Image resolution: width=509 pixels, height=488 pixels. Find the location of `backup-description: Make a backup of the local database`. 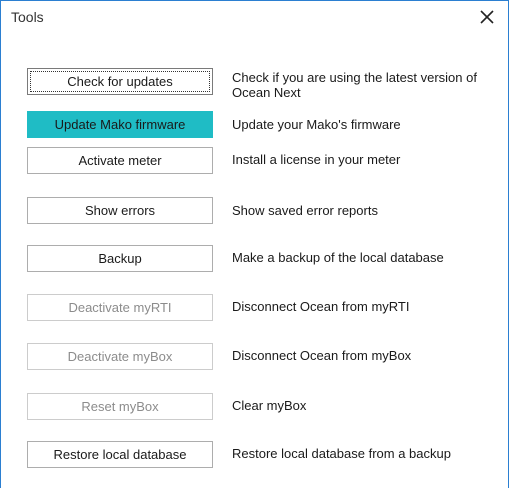

backup-description: Make a backup of the local database is located at coordinates (338, 257).